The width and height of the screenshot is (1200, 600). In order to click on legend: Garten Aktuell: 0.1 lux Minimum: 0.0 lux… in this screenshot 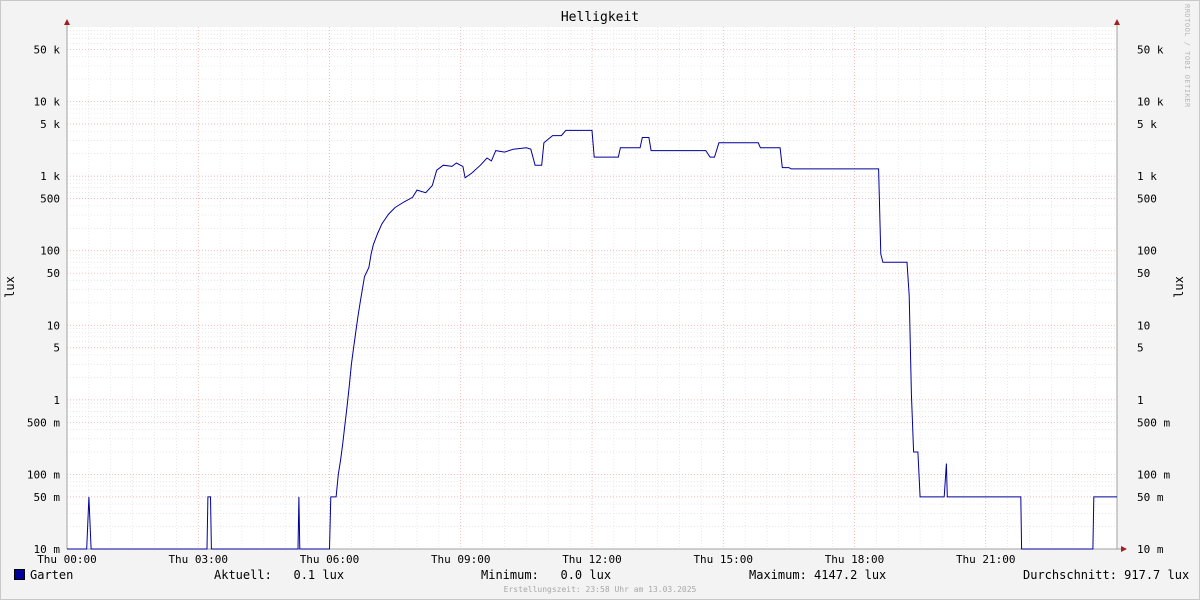, I will do `click(600, 576)`.